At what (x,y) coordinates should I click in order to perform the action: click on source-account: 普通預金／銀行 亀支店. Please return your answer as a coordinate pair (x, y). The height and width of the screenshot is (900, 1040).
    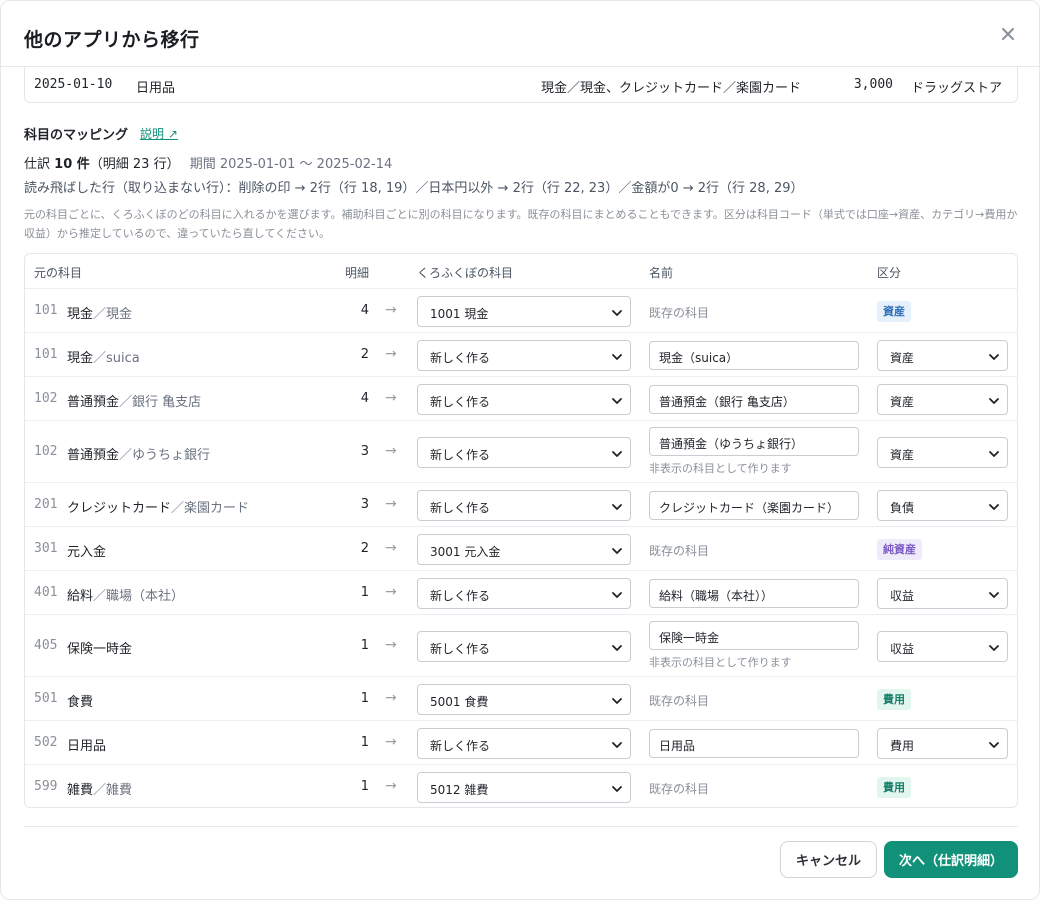
    Looking at the image, I should click on (134, 400).